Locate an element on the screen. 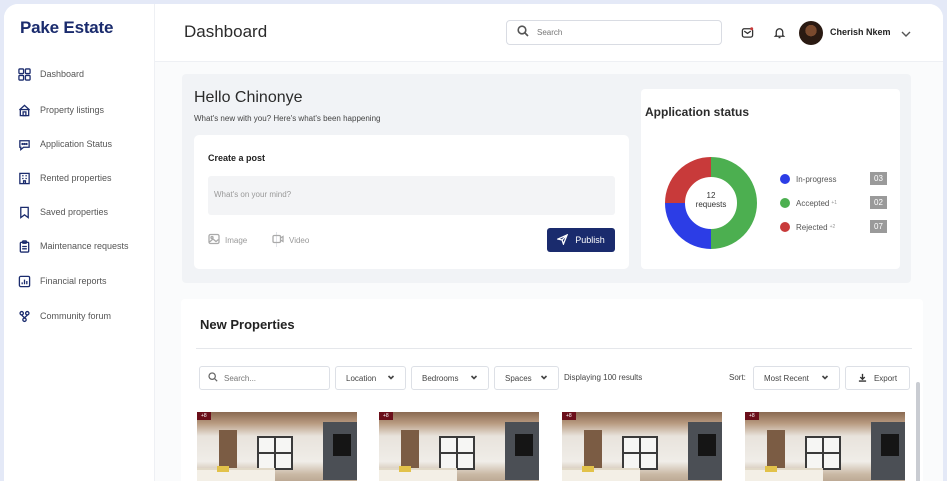  bell-icon is located at coordinates (779, 32).